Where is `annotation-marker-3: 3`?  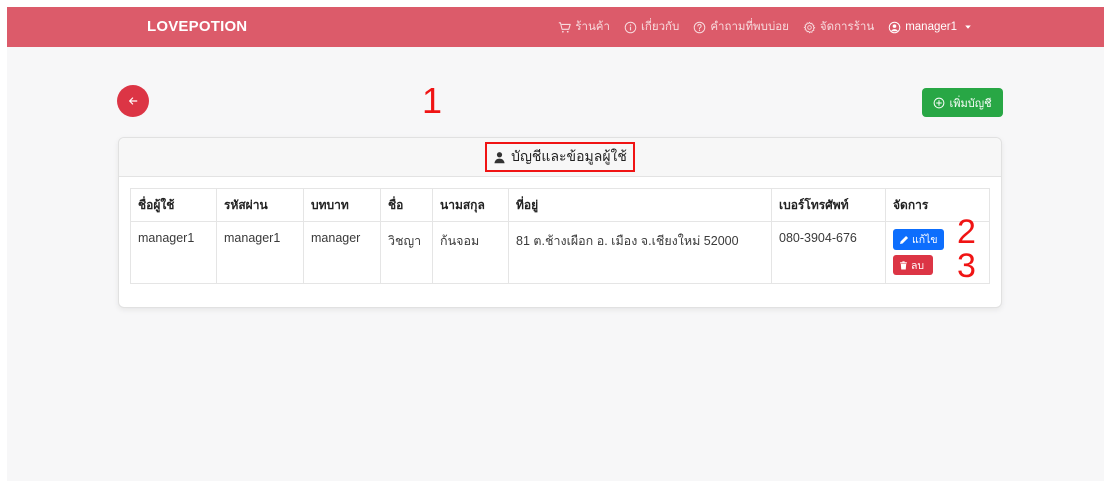
annotation-marker-3: 3 is located at coordinates (966, 266).